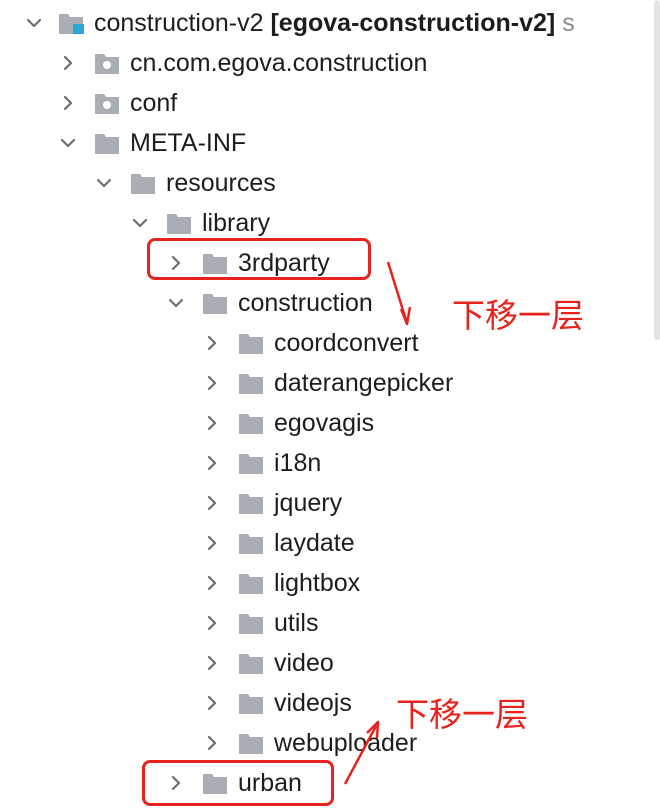 Image resolution: width=660 pixels, height=812 pixels. What do you see at coordinates (279, 63) in the screenshot?
I see `tree-label: cn.com.egova.construction` at bounding box center [279, 63].